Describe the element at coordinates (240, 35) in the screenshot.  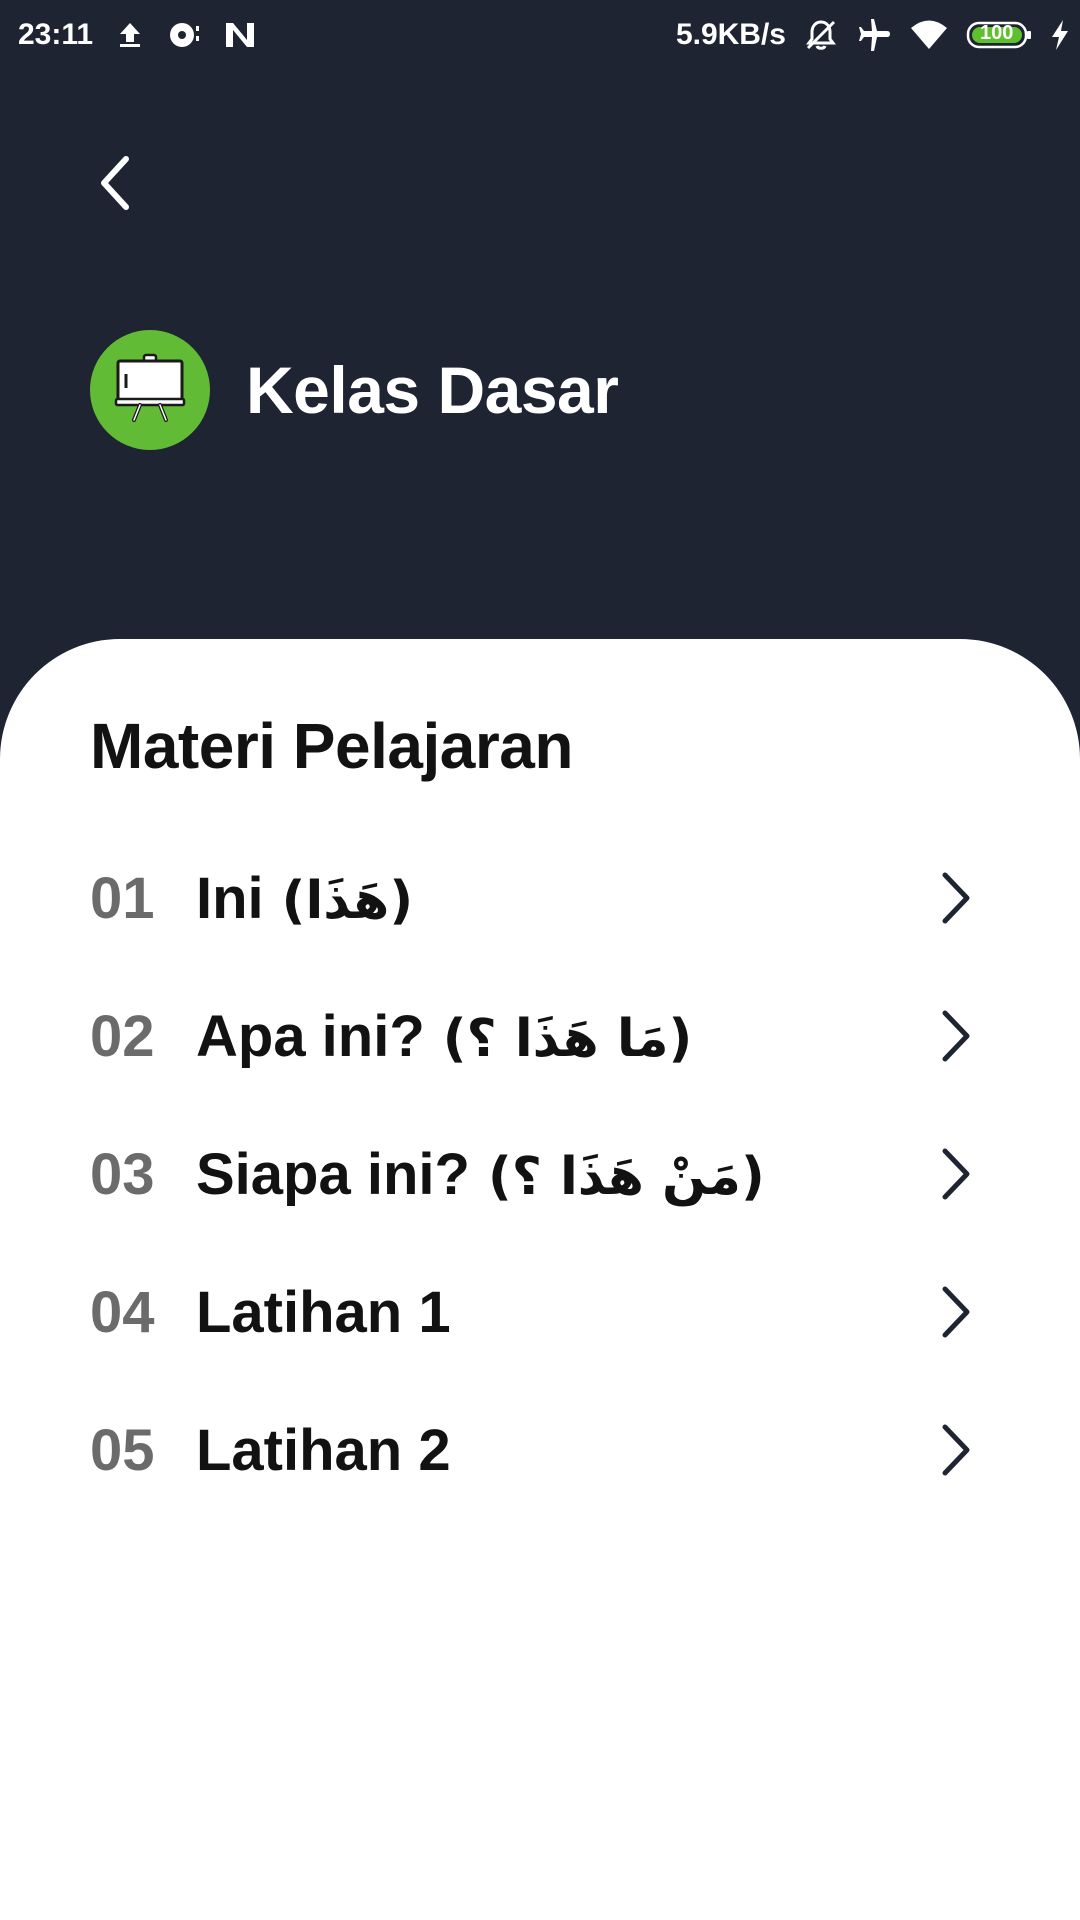
I see `n-logo-icon` at that location.